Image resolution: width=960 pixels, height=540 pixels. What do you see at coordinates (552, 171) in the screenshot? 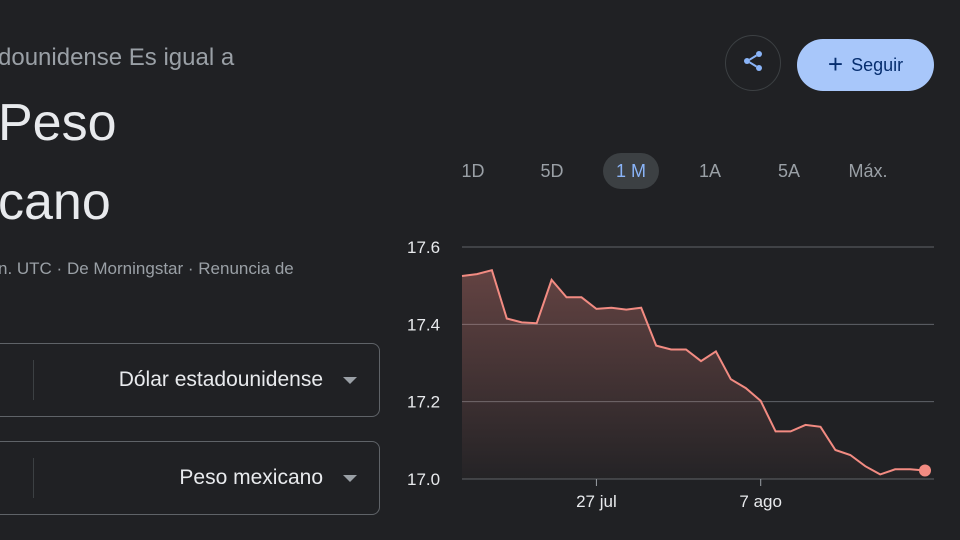
I see `tab-5d: 5D` at bounding box center [552, 171].